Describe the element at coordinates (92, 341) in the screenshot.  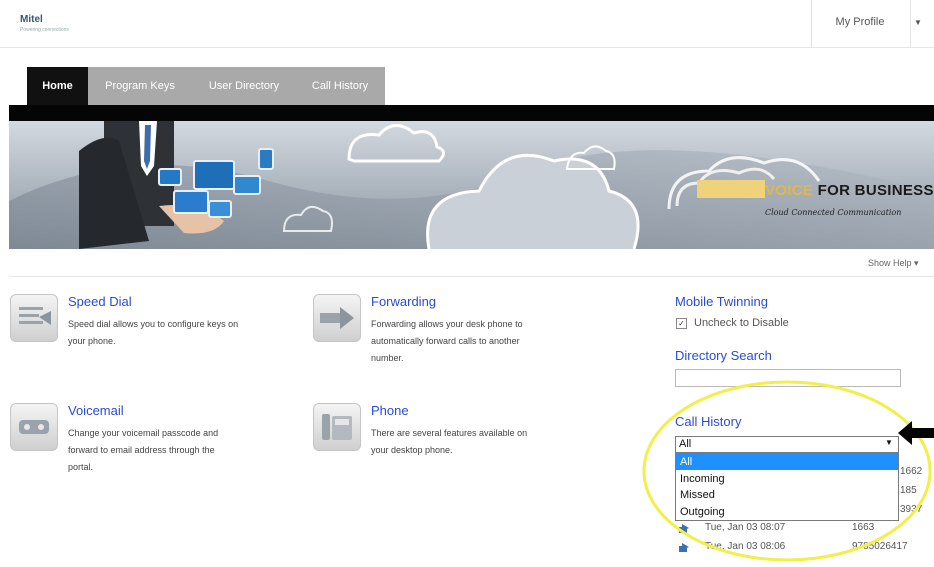
I see `description-line: your phone.` at that location.